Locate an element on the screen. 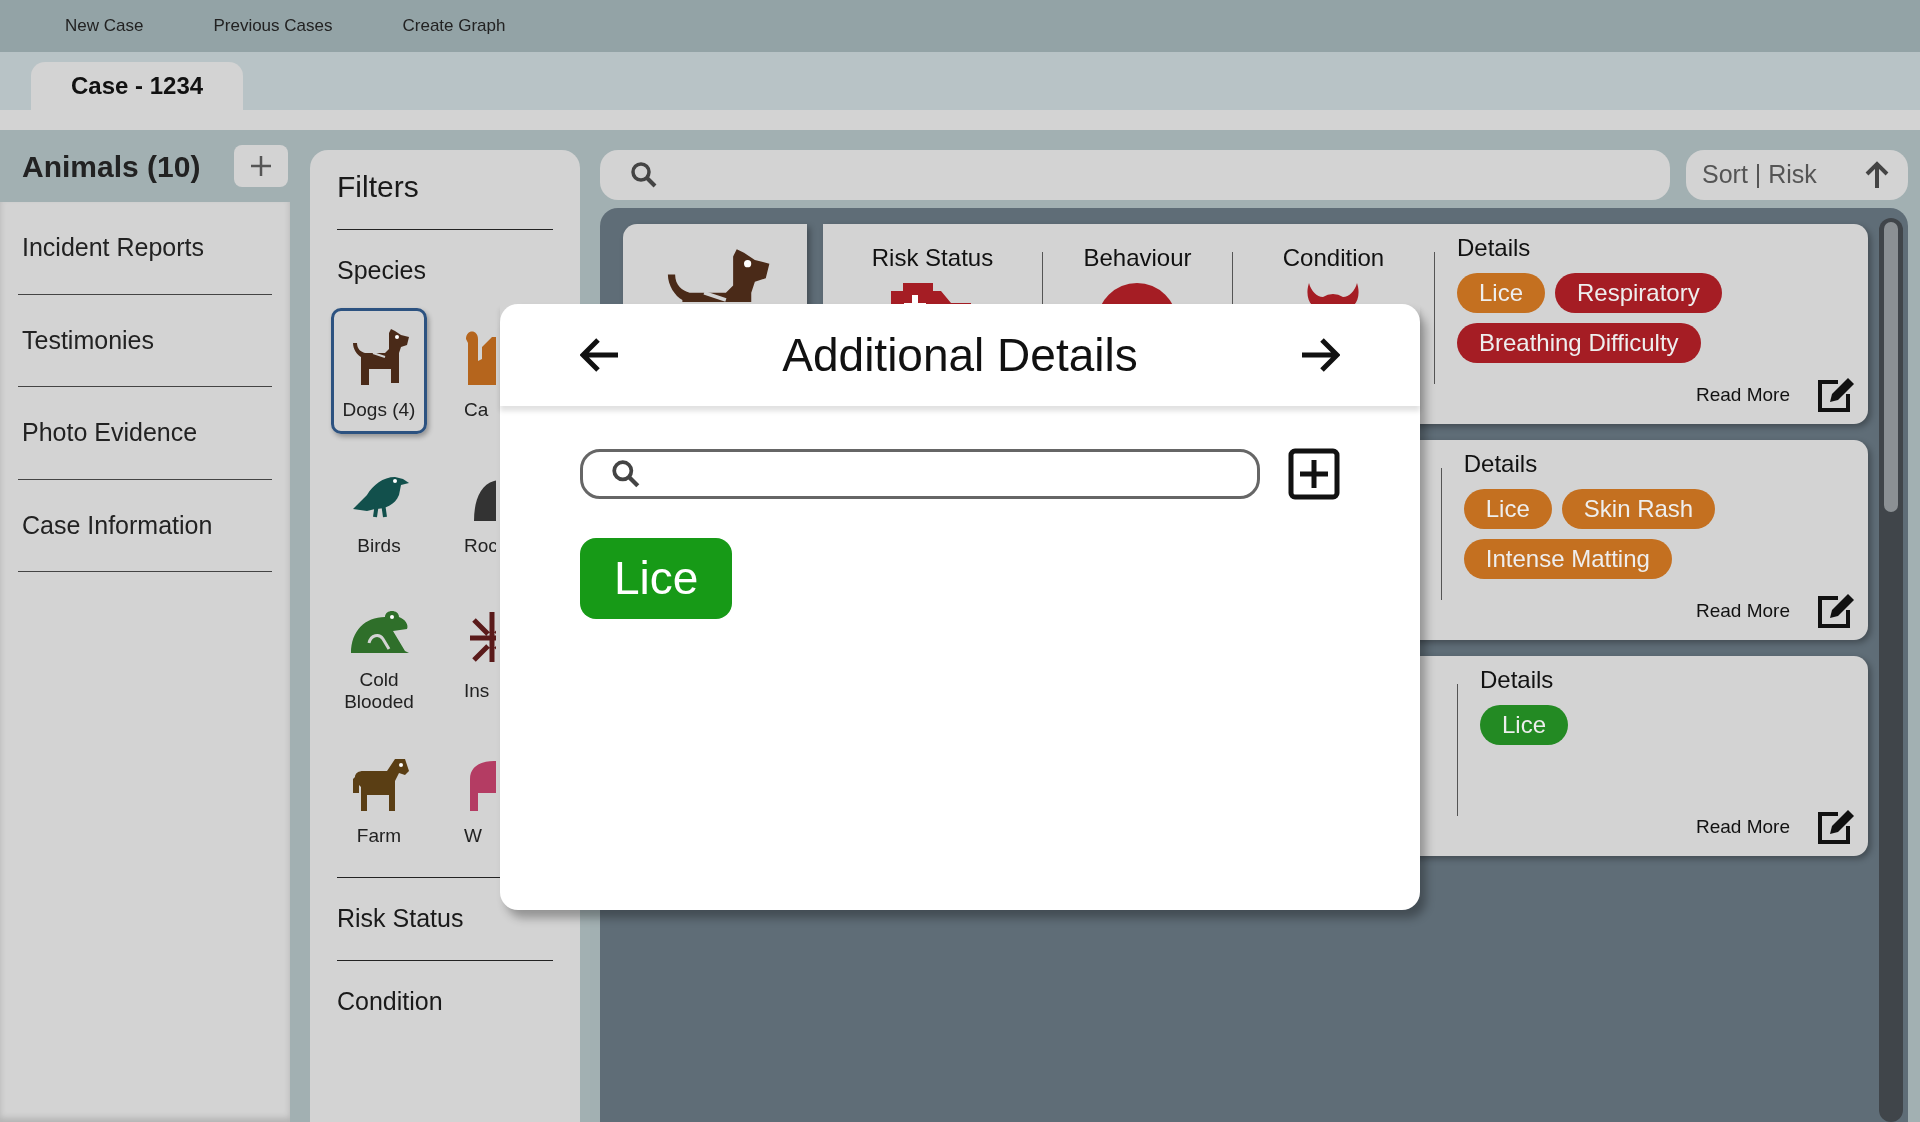  species-filter: Dogs (4) is located at coordinates (379, 370).